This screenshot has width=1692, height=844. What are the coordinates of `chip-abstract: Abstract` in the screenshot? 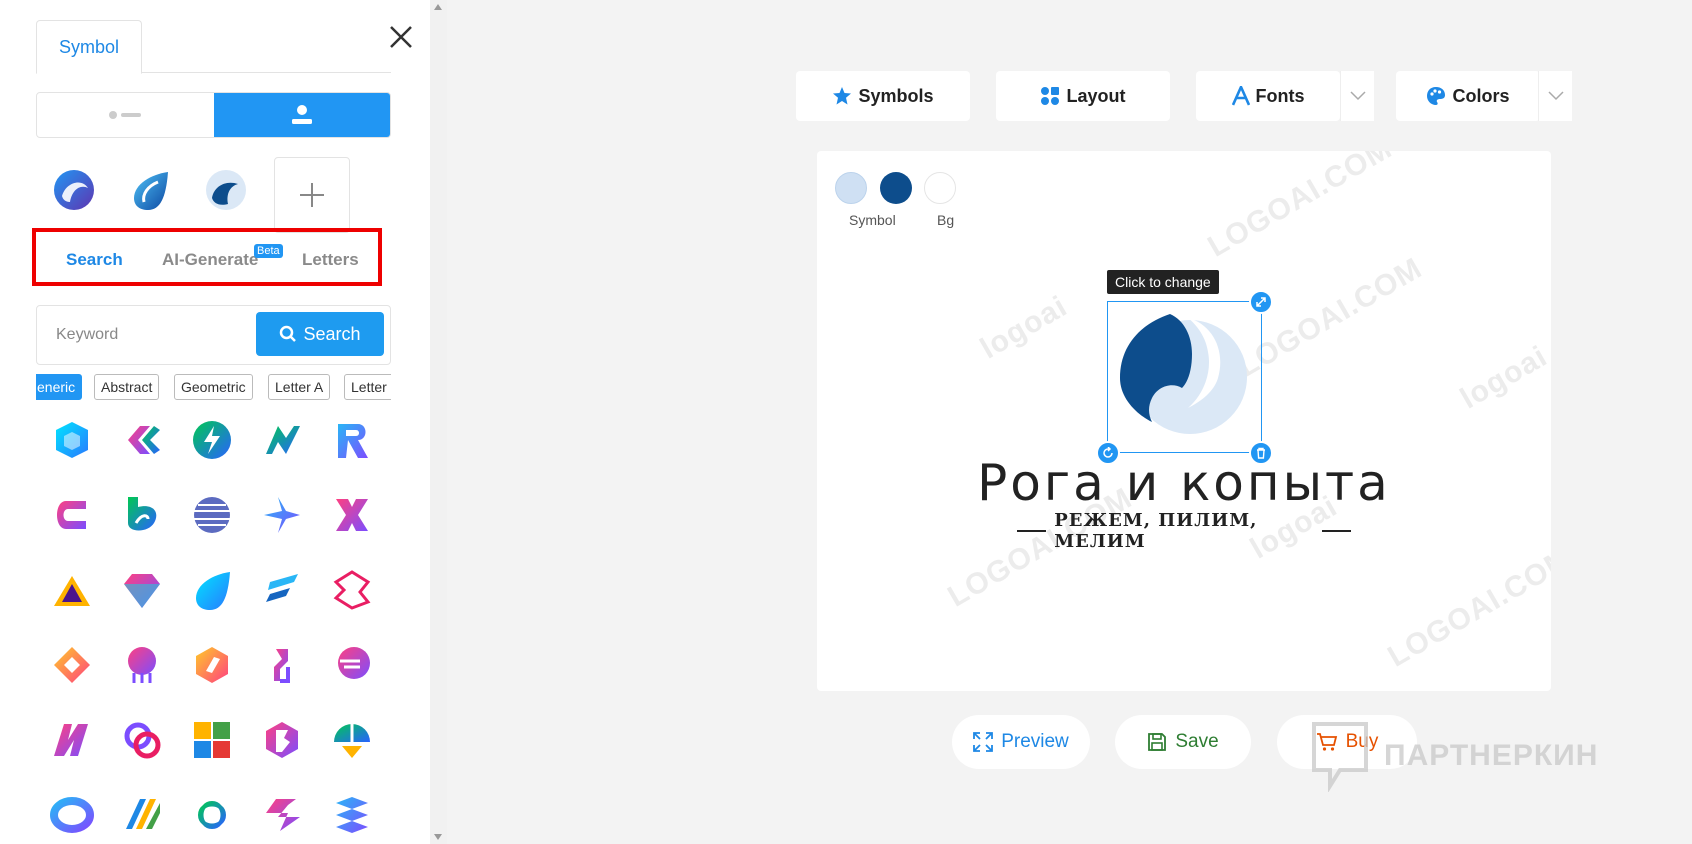 It's located at (127, 387).